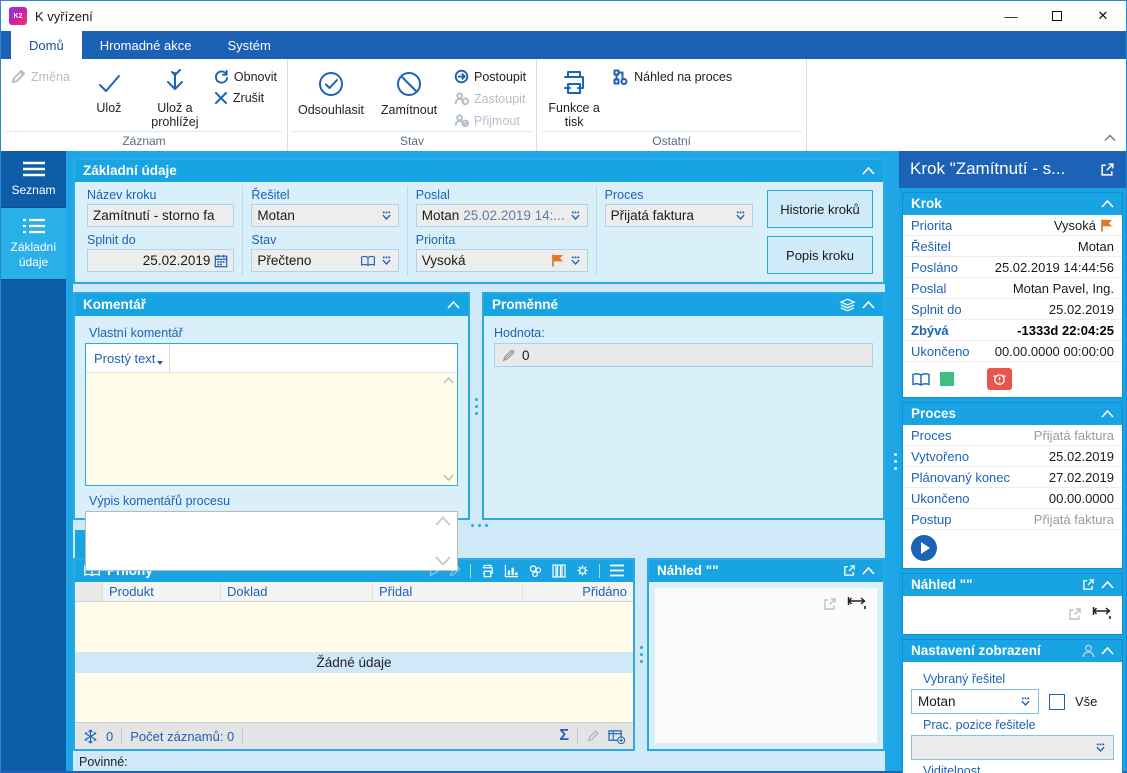  I want to click on settings-gear-icon, so click(582, 571).